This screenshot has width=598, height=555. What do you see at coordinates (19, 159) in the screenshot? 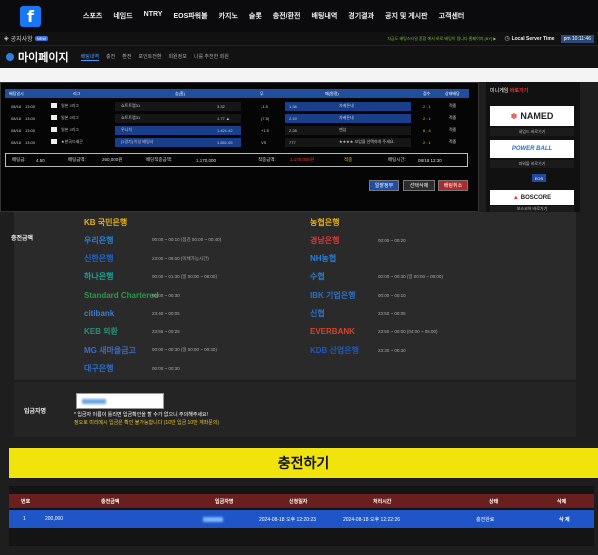
I see `summary-odds-label: 배팅금:` at bounding box center [19, 159].